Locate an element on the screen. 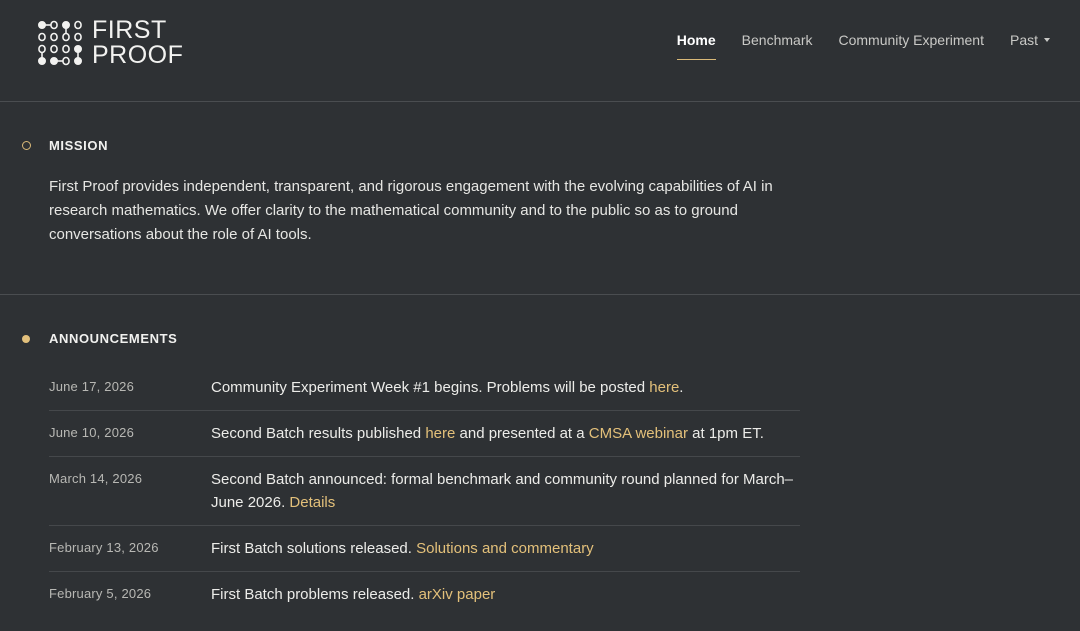 The width and height of the screenshot is (1080, 631). nav-home: Home is located at coordinates (696, 46).